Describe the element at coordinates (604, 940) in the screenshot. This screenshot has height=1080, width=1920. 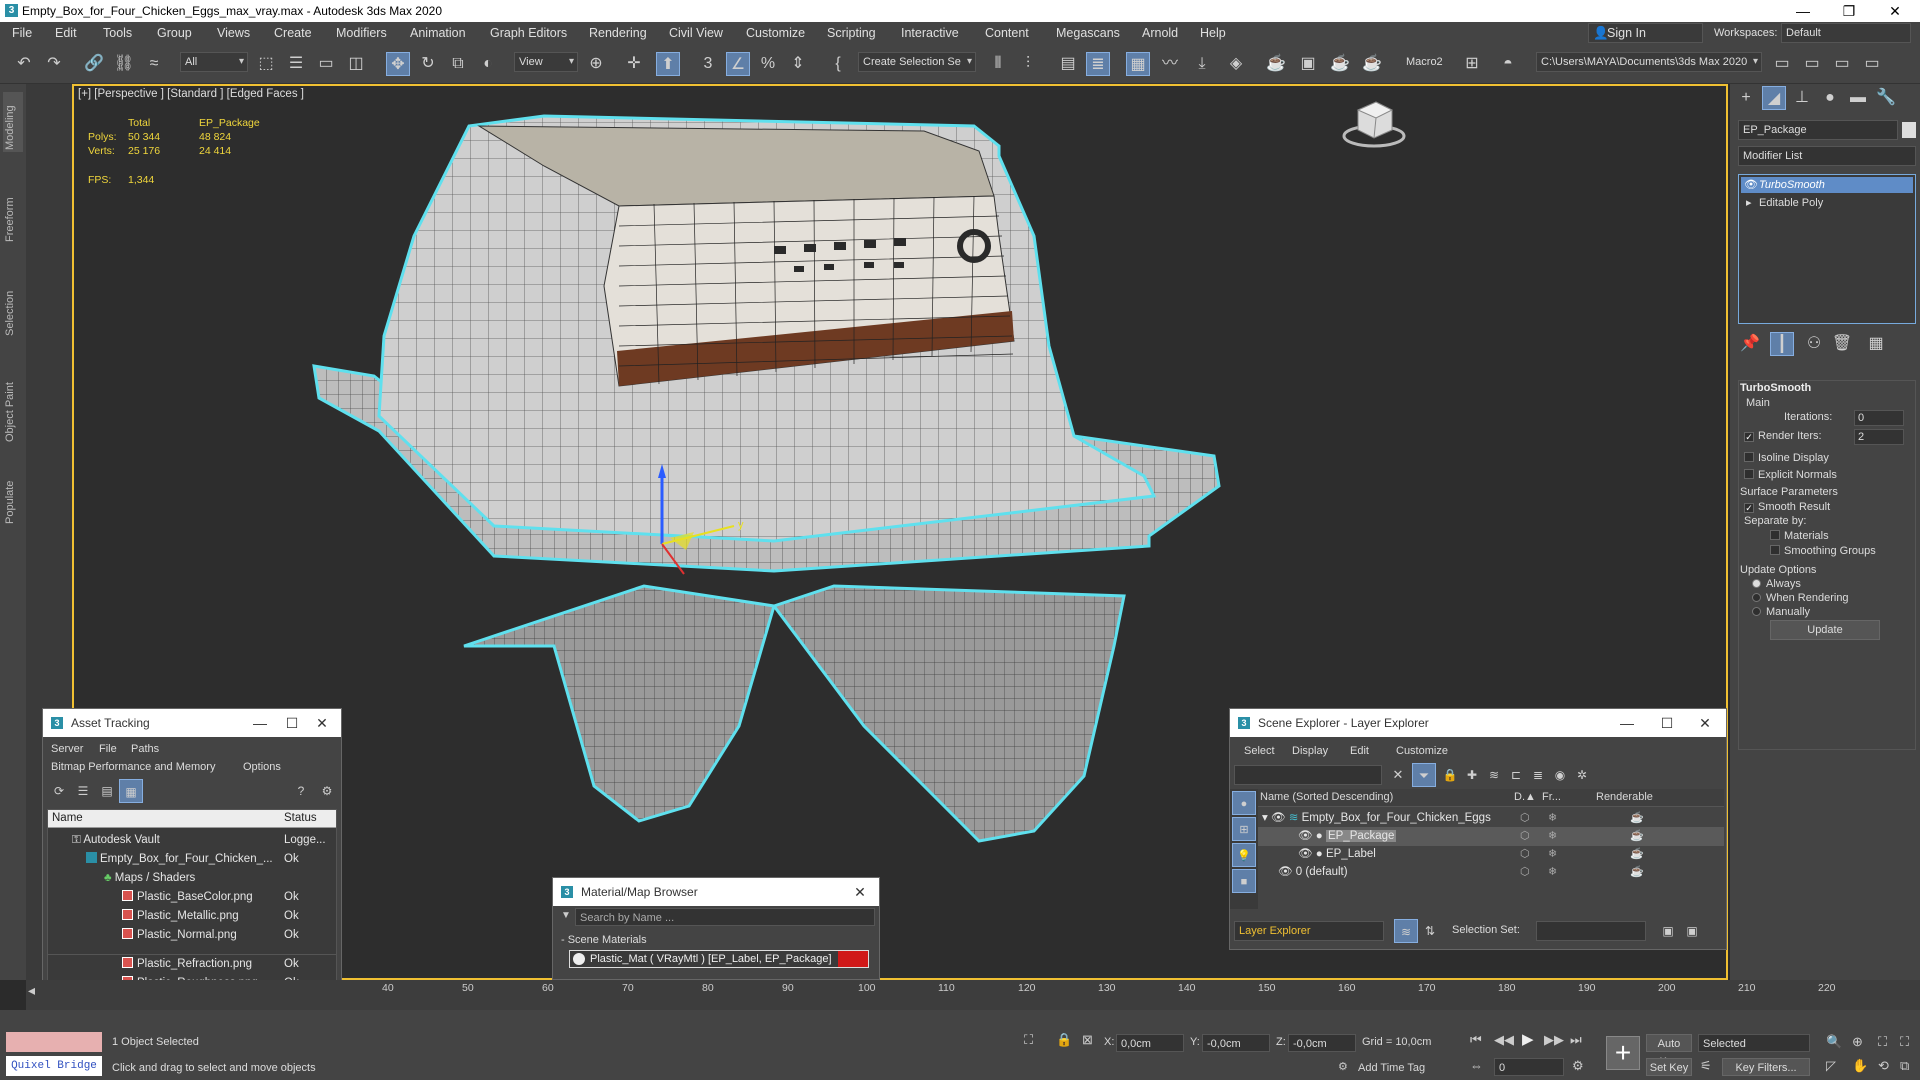
I see `scene-materials-header: - Scene Materials` at that location.